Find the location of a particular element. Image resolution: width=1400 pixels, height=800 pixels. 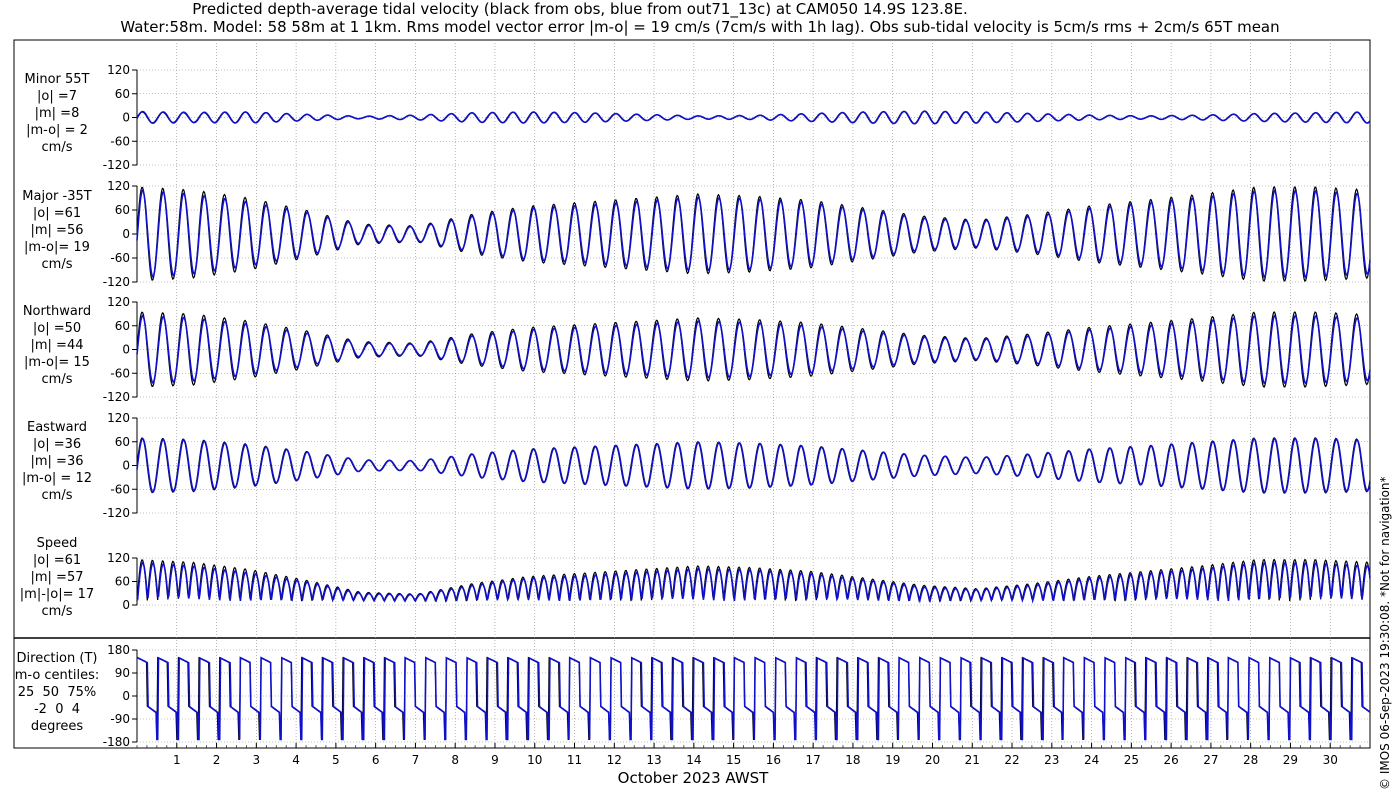

panel-label-line: degrees is located at coordinates (57, 726).